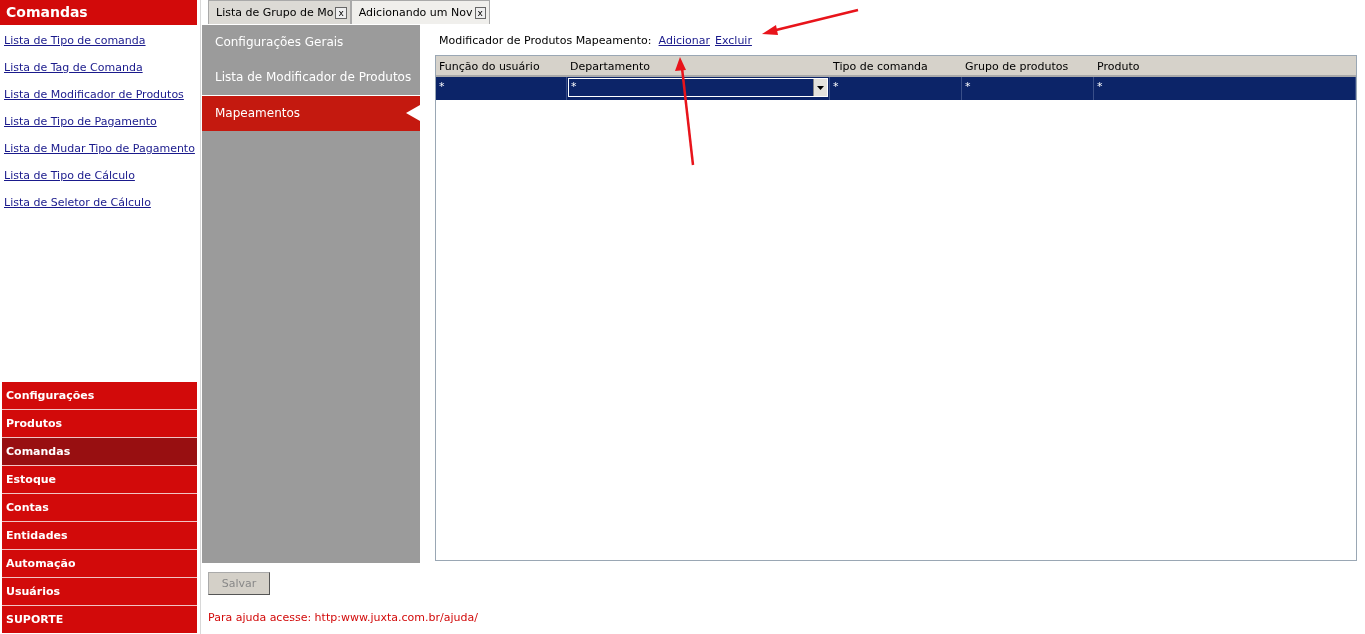 The width and height of the screenshot is (1365, 634). I want to click on dropdown-button, so click(820, 87).